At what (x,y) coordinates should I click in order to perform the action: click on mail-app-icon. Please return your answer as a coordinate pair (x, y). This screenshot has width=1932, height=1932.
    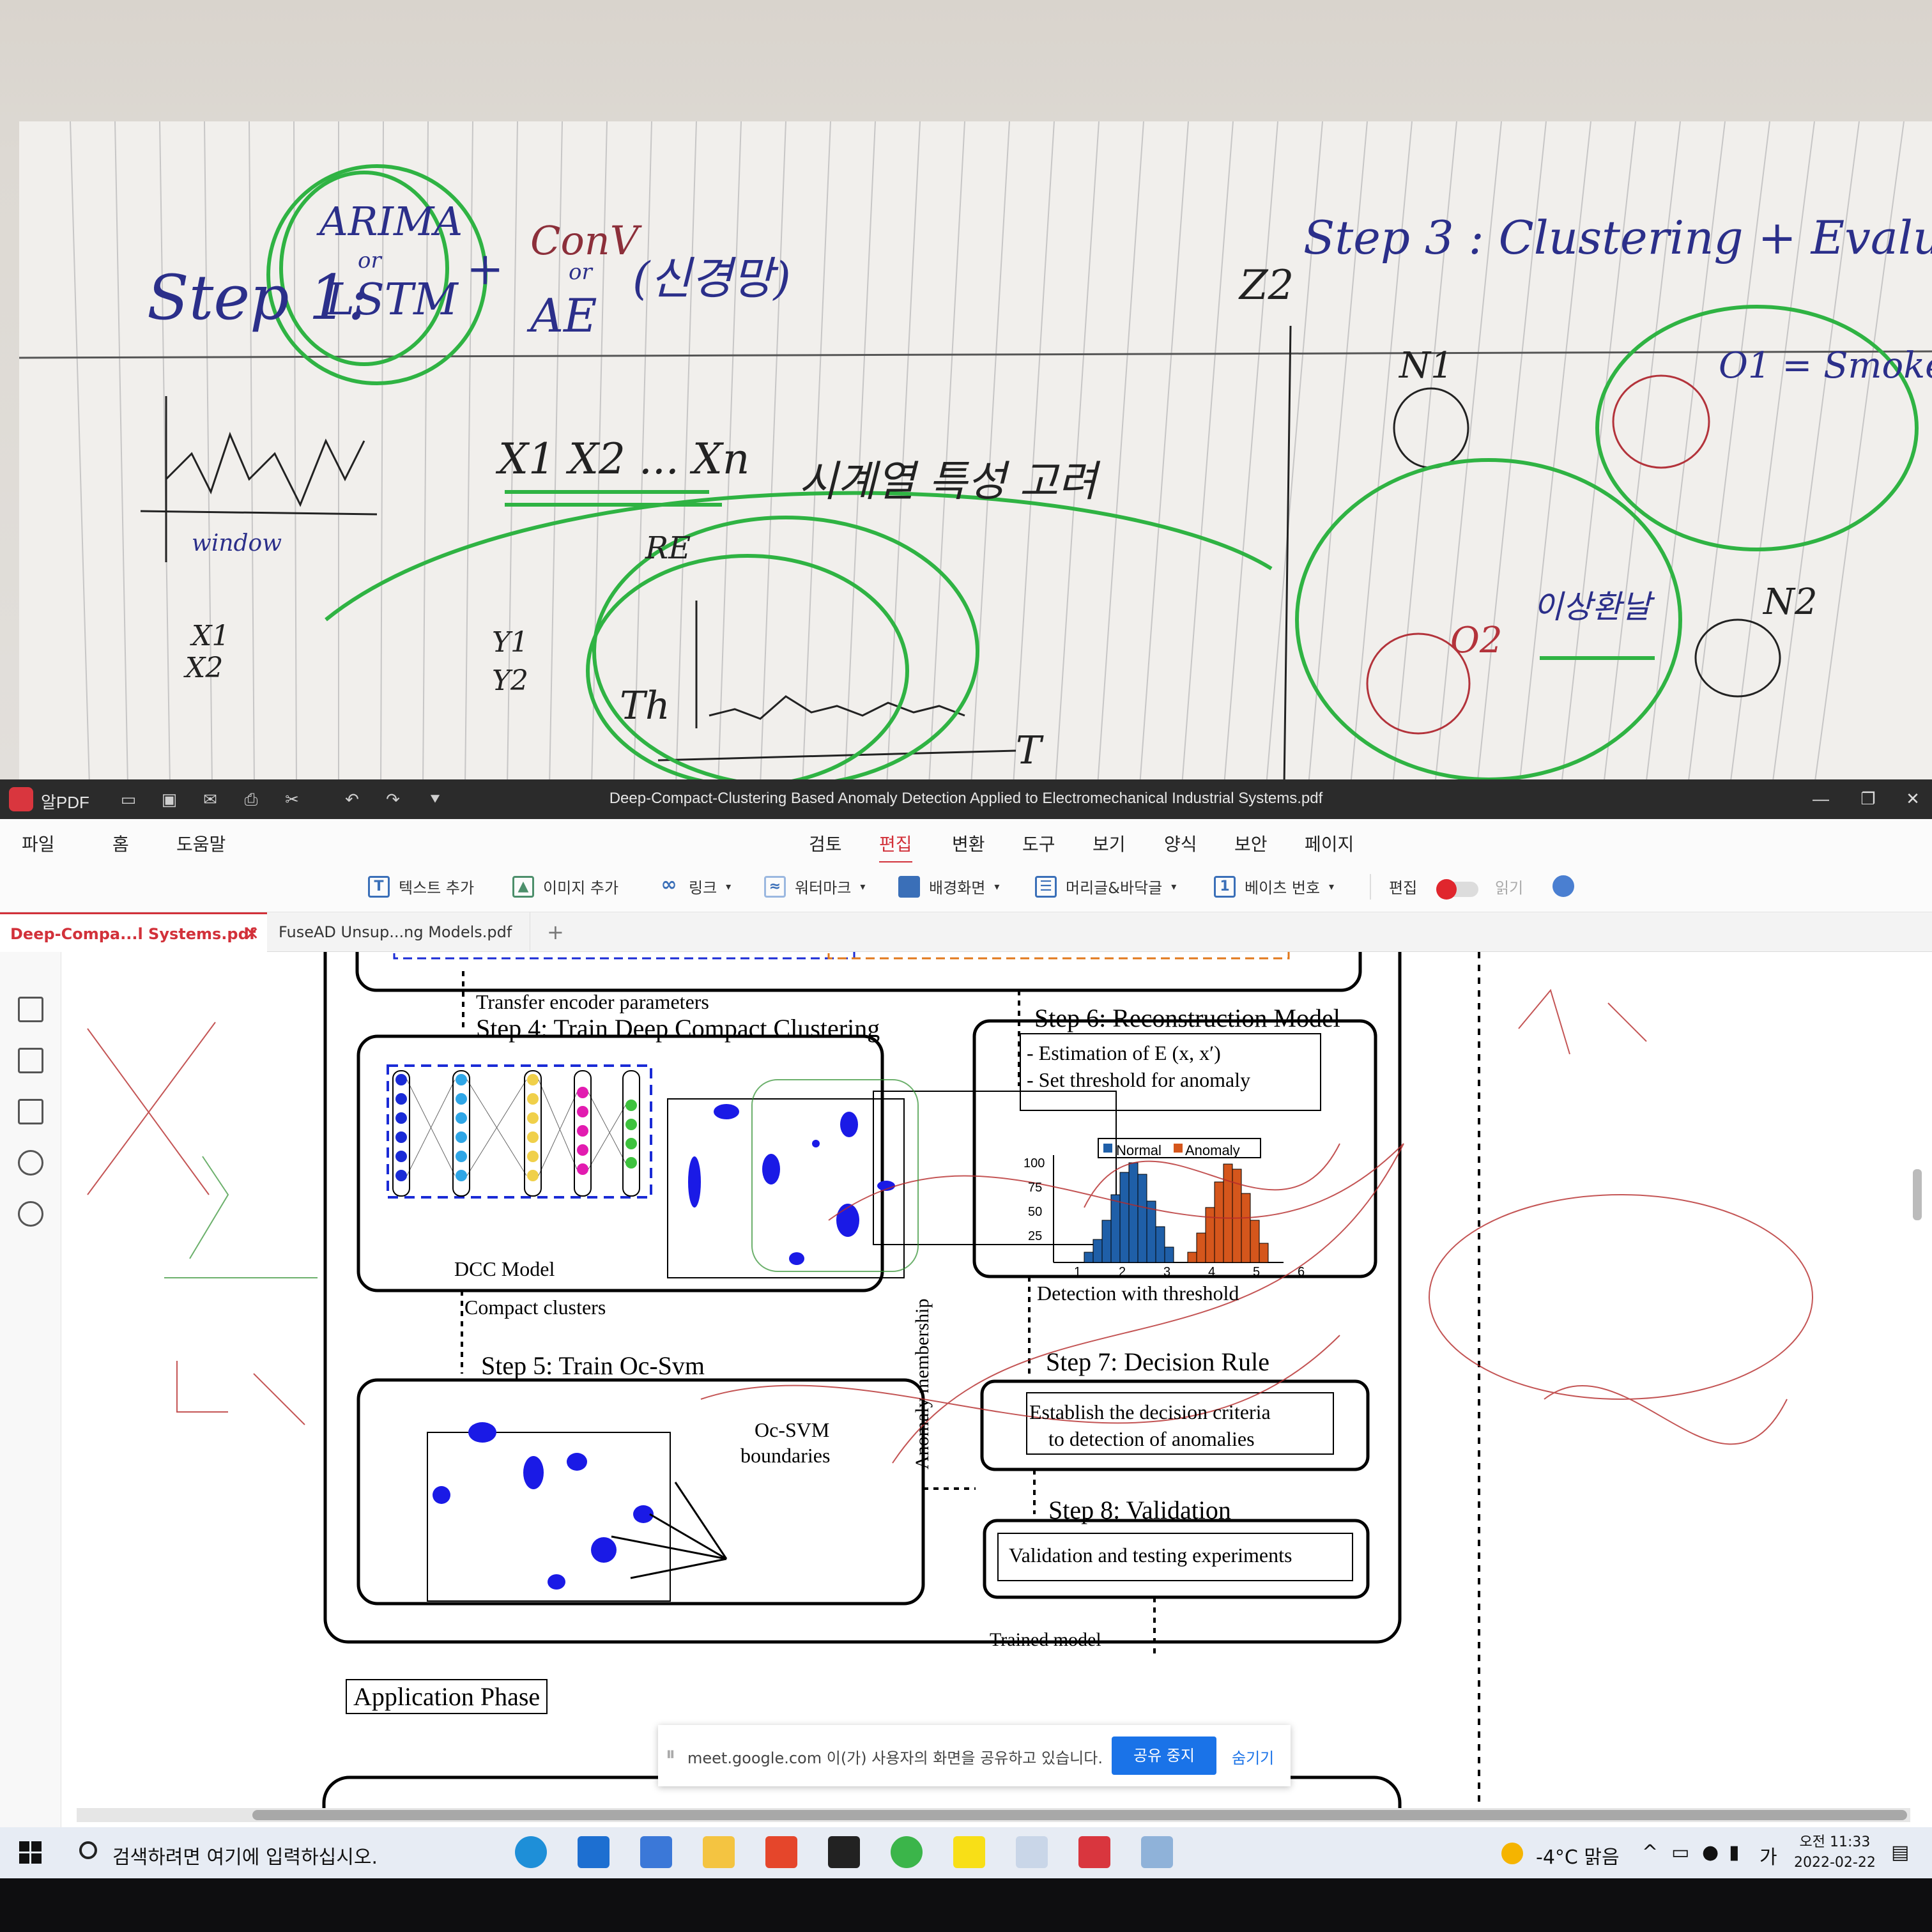
    Looking at the image, I should click on (594, 1852).